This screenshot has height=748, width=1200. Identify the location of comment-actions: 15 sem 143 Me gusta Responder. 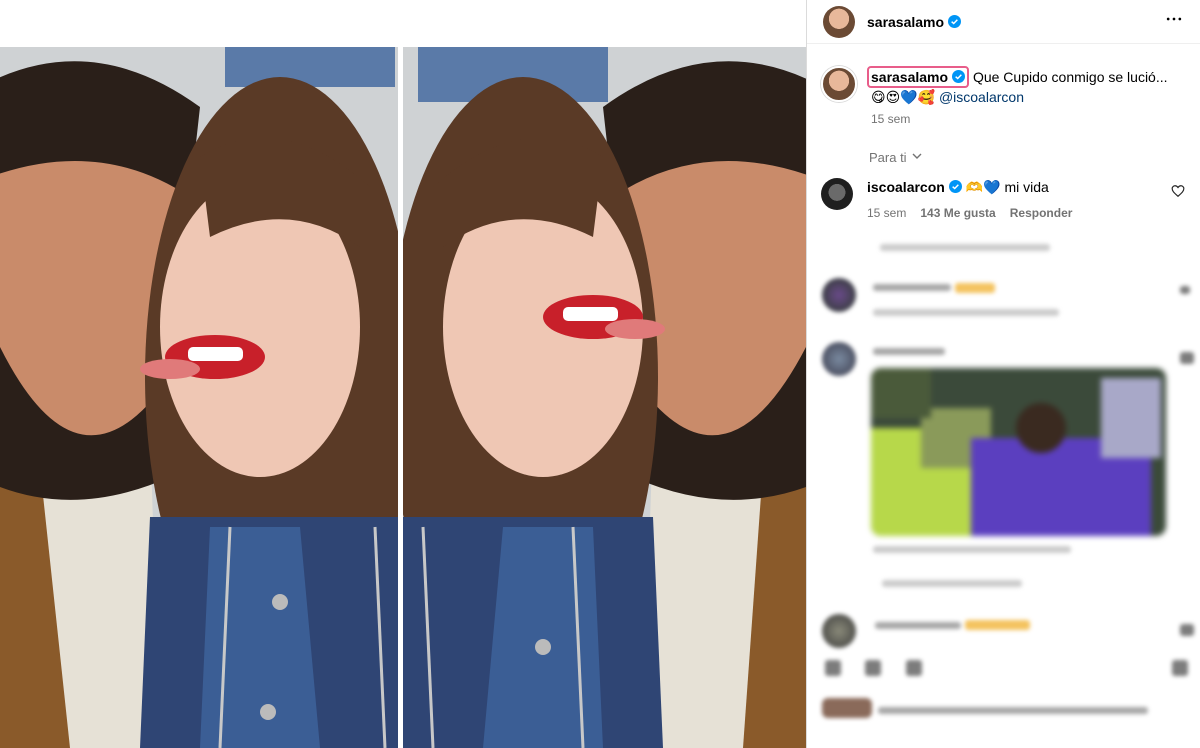
(969, 213).